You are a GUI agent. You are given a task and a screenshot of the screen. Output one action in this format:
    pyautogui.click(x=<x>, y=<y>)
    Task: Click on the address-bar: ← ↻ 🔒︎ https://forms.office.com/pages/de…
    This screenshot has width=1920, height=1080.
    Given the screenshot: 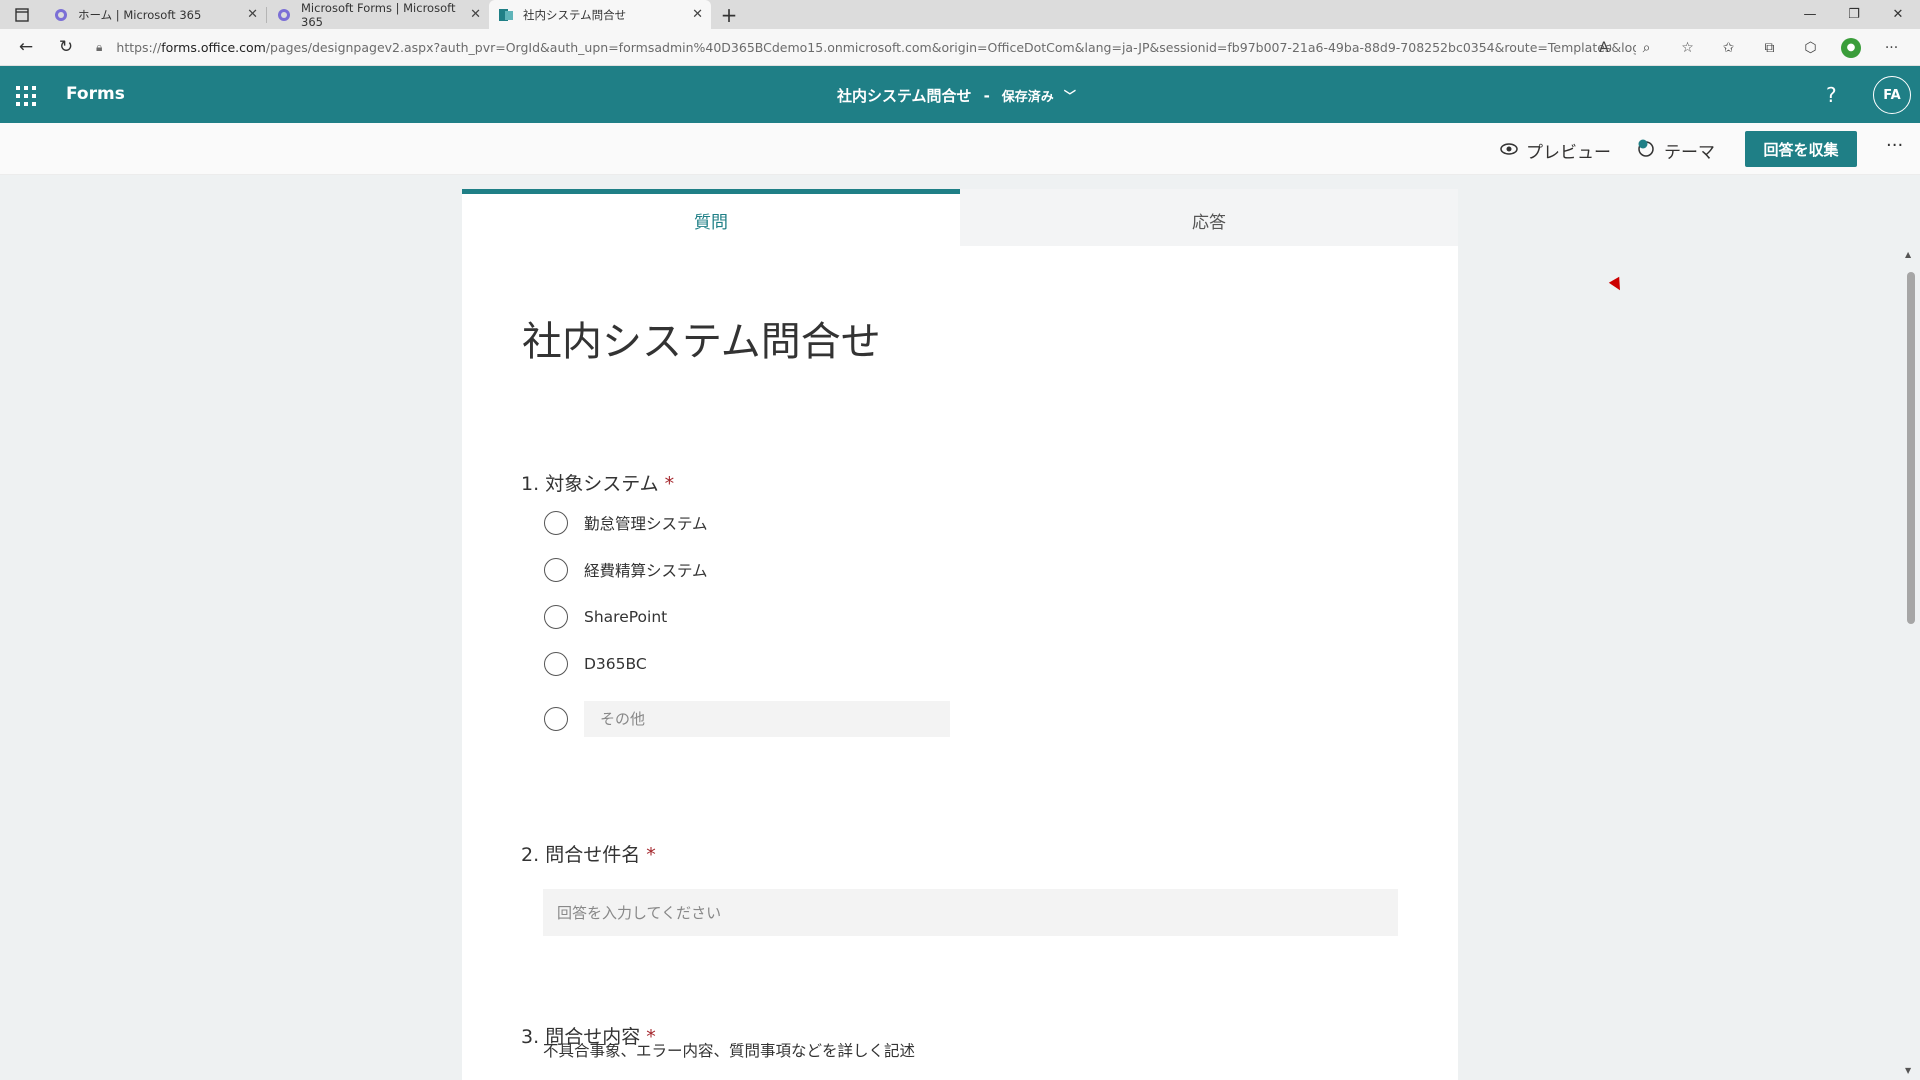 What is the action you would take?
    pyautogui.click(x=960, y=47)
    